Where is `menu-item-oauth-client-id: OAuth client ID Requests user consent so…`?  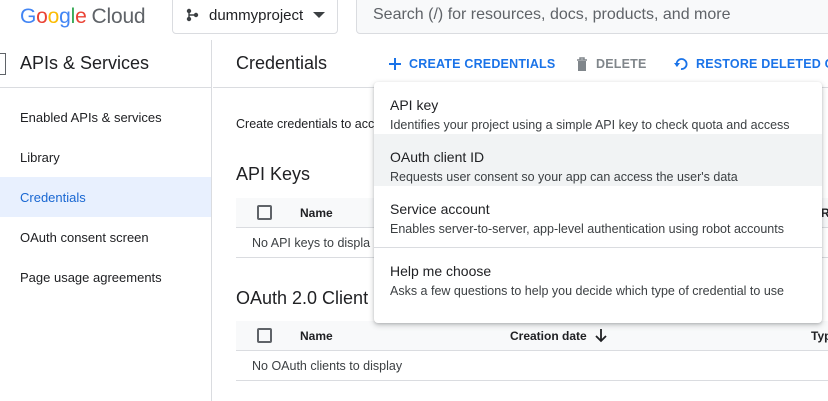 menu-item-oauth-client-id: OAuth client ID Requests user consent so… is located at coordinates (598, 160).